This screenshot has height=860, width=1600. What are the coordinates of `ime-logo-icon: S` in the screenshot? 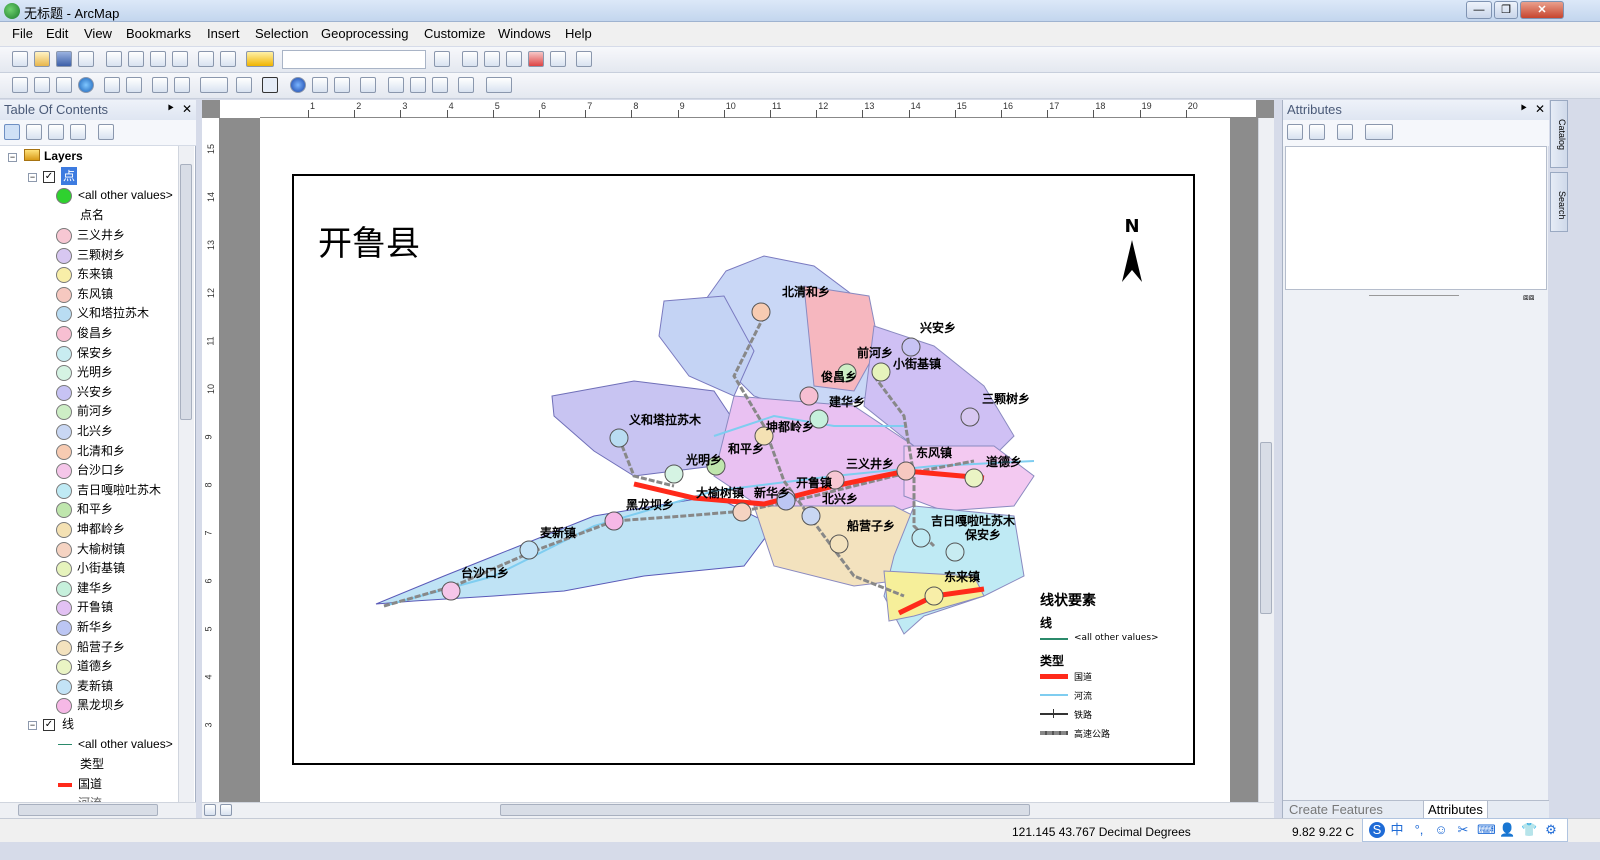 It's located at (1377, 830).